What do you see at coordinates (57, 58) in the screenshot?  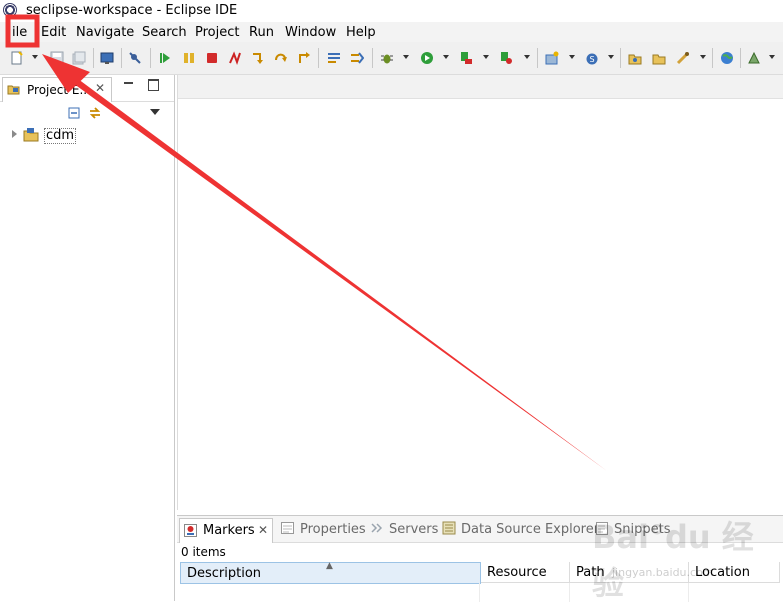 I see `save-icon` at bounding box center [57, 58].